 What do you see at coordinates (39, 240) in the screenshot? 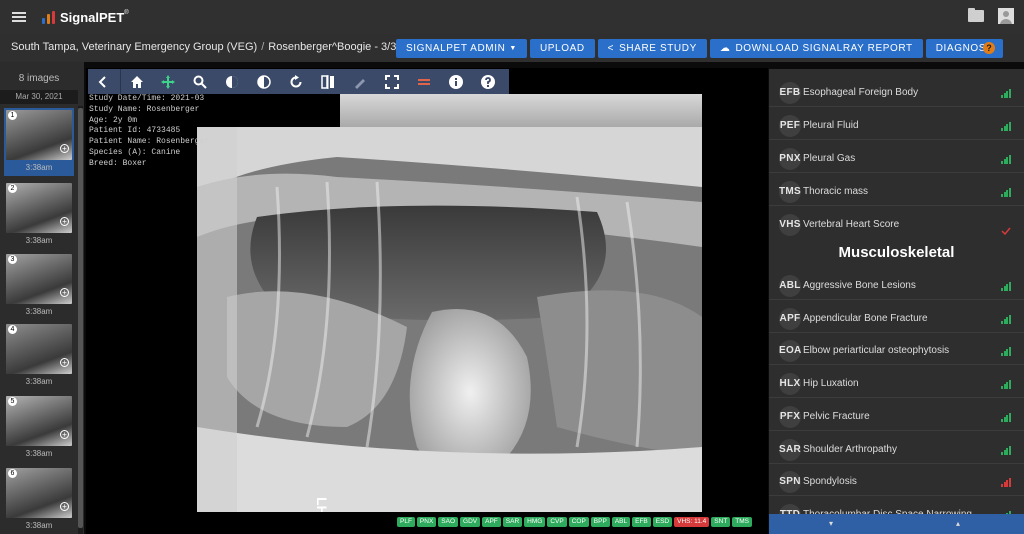
I see `thumbnail-time: 3:38am` at bounding box center [39, 240].